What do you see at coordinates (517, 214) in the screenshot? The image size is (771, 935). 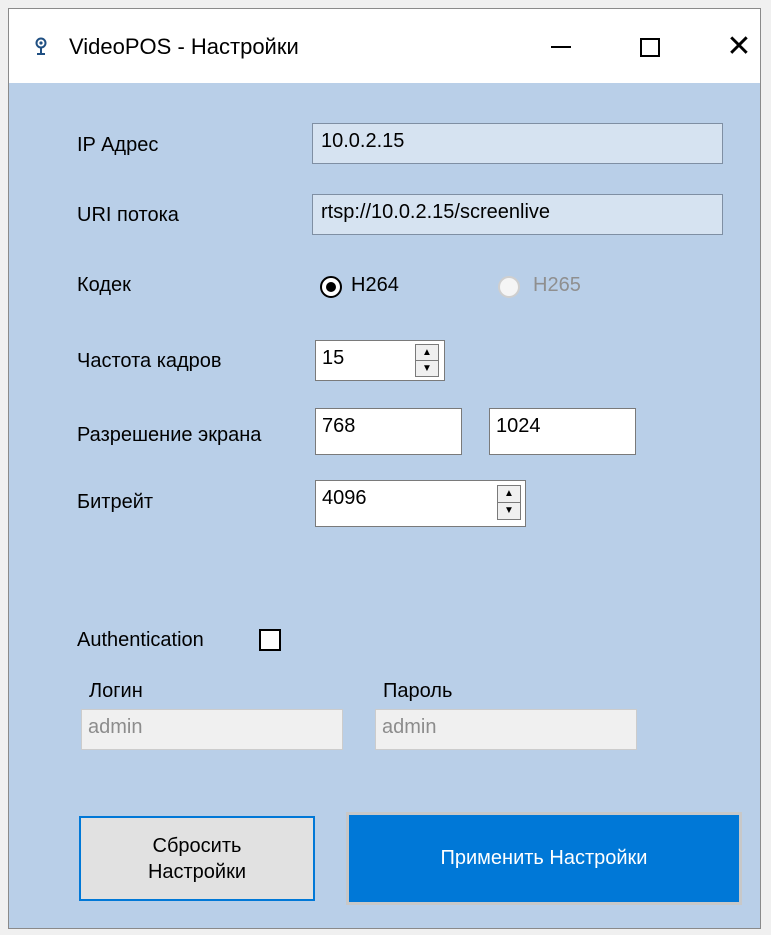 I see `uri-field: rtsp://10.0.2.15/screenlive` at bounding box center [517, 214].